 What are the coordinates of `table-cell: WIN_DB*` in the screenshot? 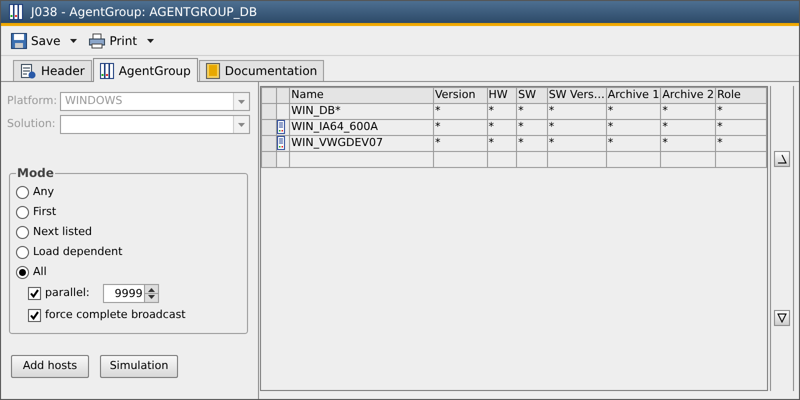 It's located at (362, 112).